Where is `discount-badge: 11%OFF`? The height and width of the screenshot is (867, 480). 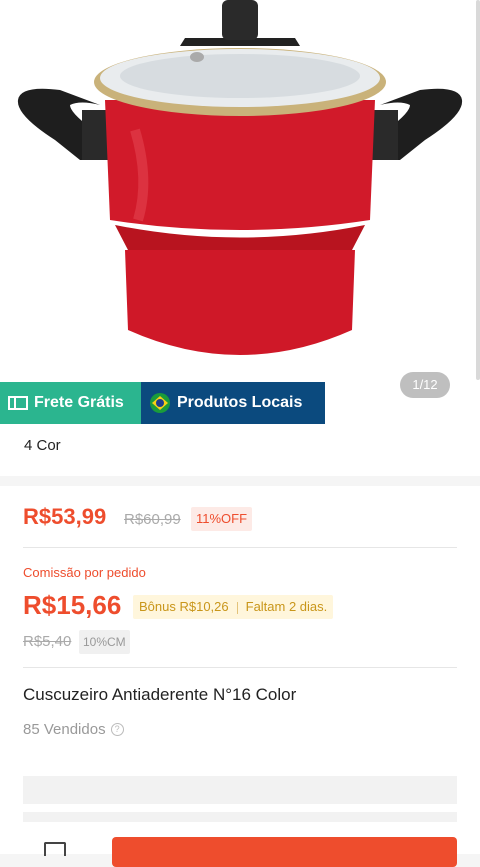 discount-badge: 11%OFF is located at coordinates (222, 519).